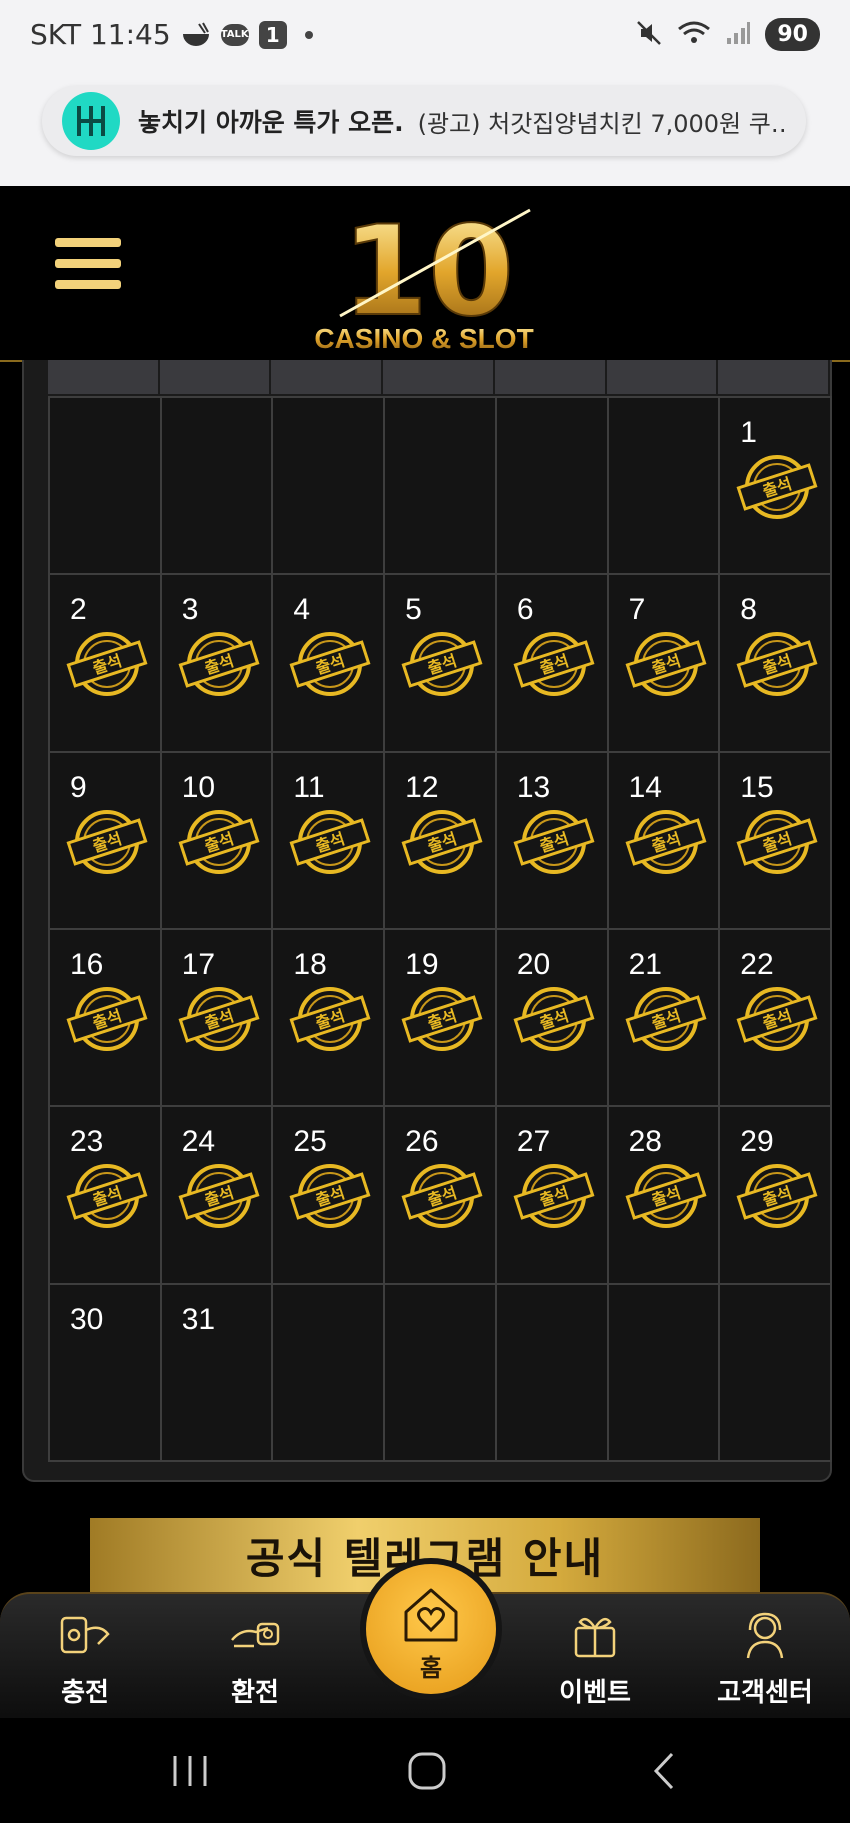 The image size is (850, 1823). I want to click on calendar-day: 4 출석, so click(328, 663).